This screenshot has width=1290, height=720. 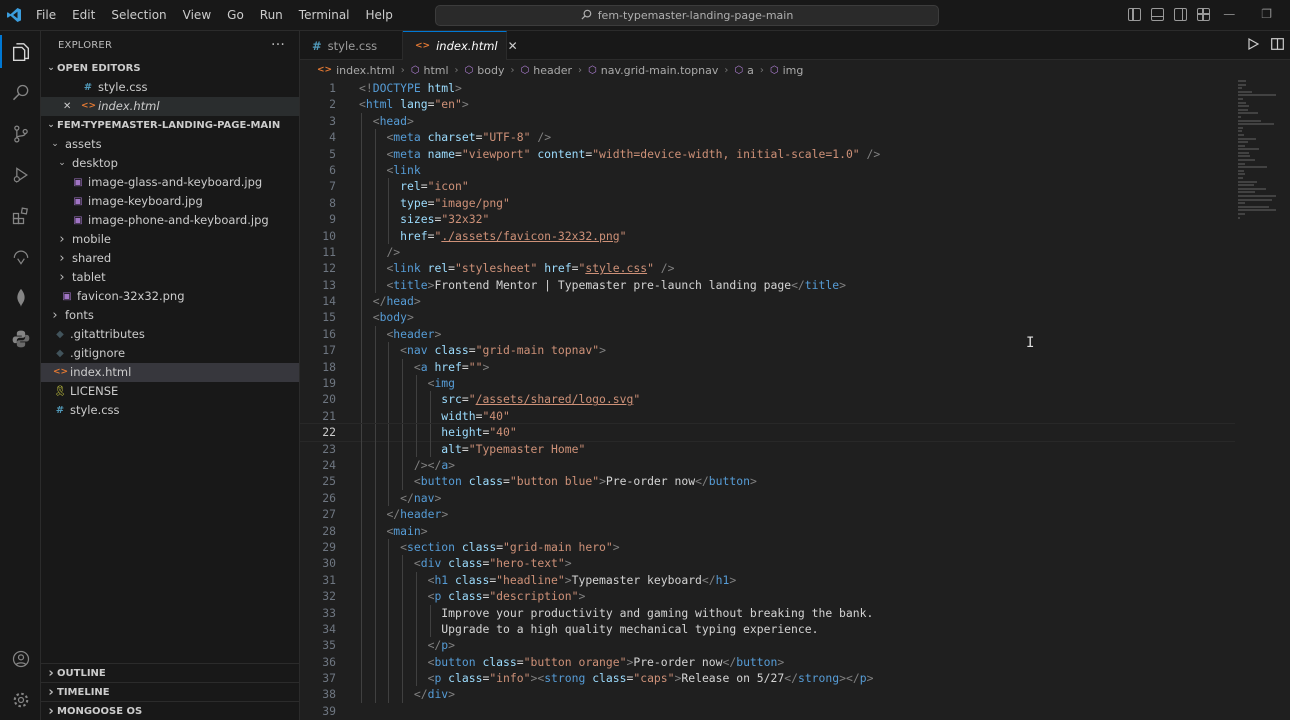 I want to click on code-line: 14 </head>, so click(x=767, y=301).